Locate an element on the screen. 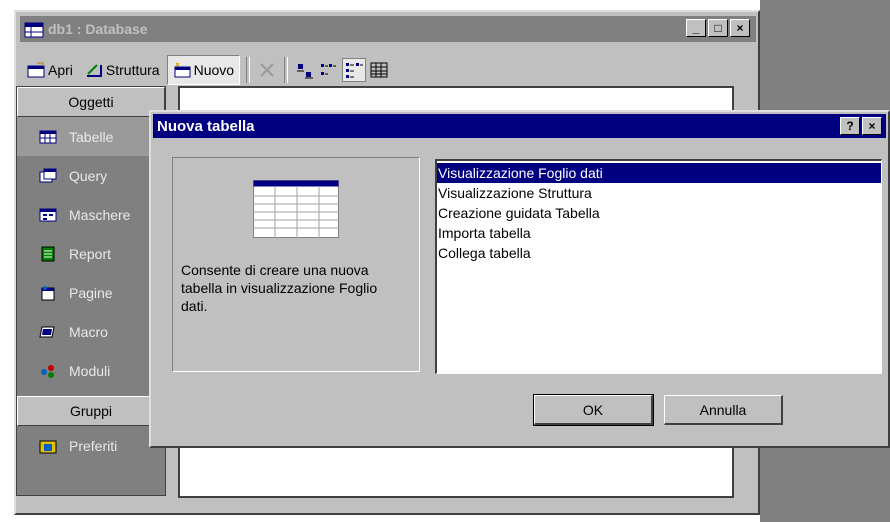  new-table-icon is located at coordinates (182, 70).